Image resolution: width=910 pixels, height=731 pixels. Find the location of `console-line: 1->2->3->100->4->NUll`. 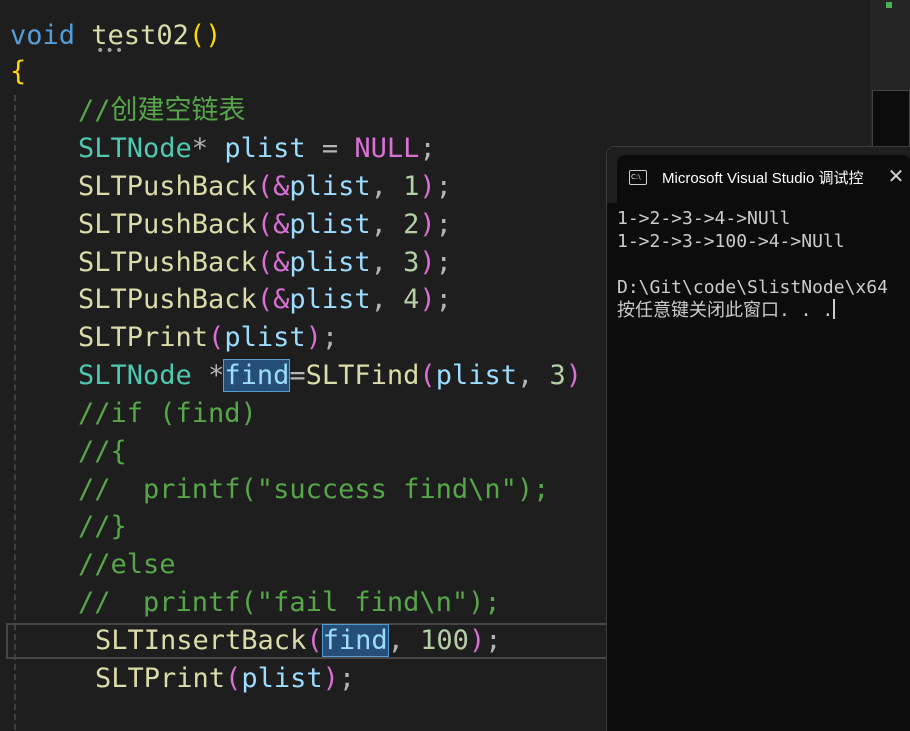

console-line: 1->2->3->100->4->NUll is located at coordinates (731, 241).